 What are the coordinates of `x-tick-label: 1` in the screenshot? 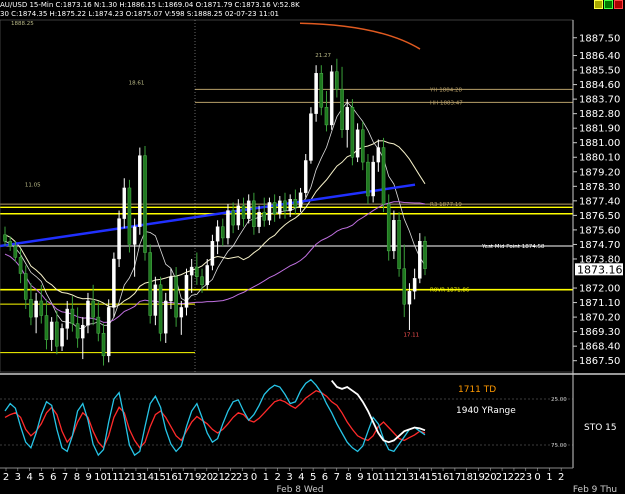 It's located at (549, 477).